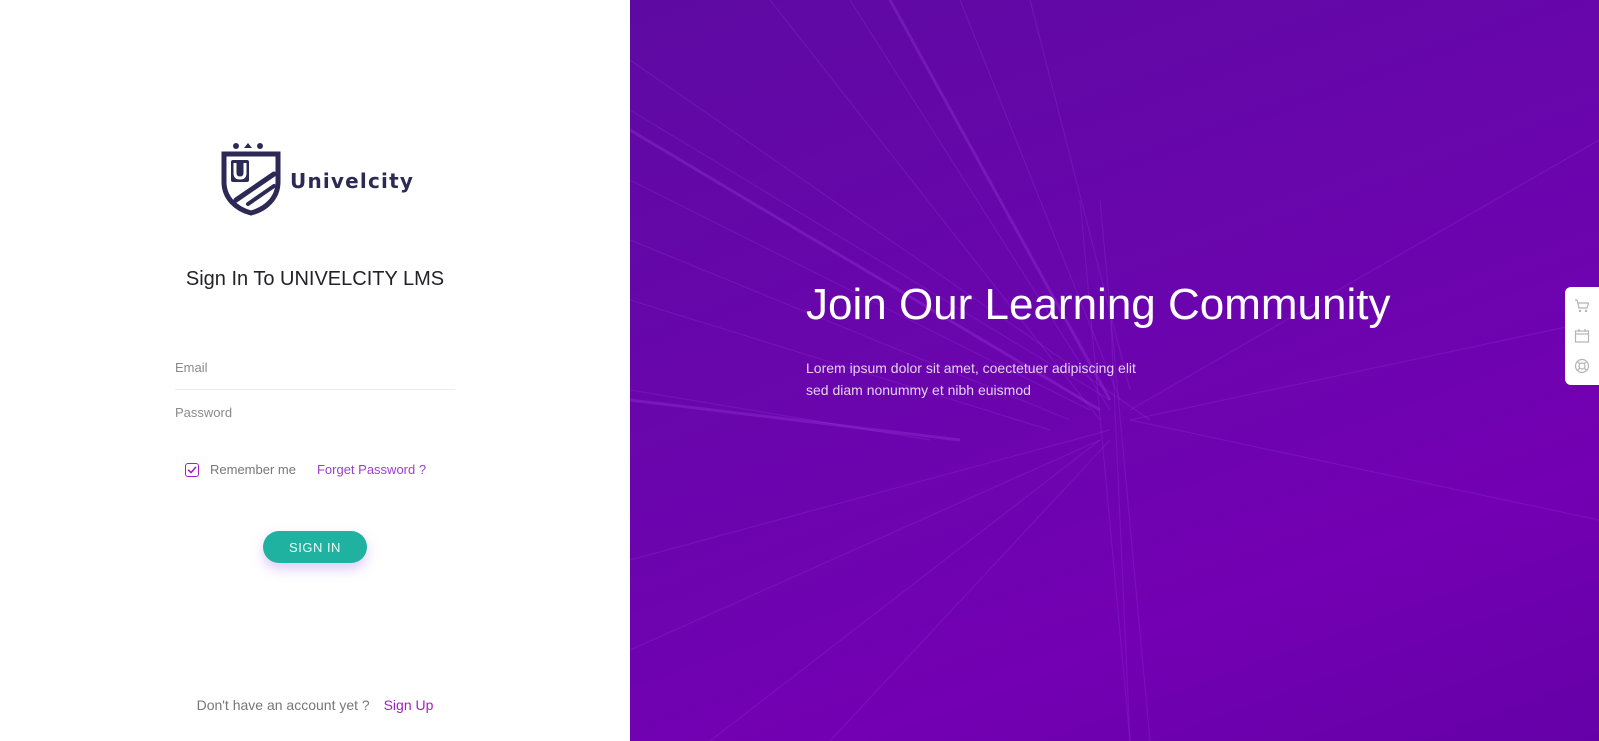 This screenshot has width=1599, height=741. Describe the element at coordinates (305, 469) in the screenshot. I see `remember-row: Remember me Forget Password ?` at that location.